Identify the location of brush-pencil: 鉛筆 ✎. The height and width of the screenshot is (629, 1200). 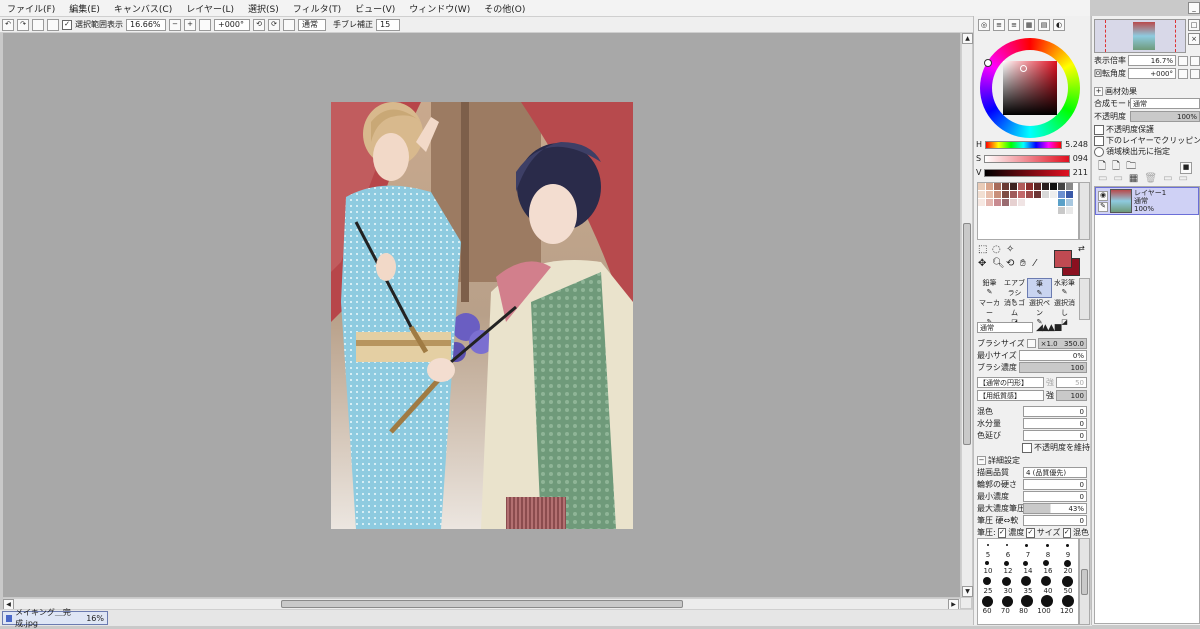
(989, 288).